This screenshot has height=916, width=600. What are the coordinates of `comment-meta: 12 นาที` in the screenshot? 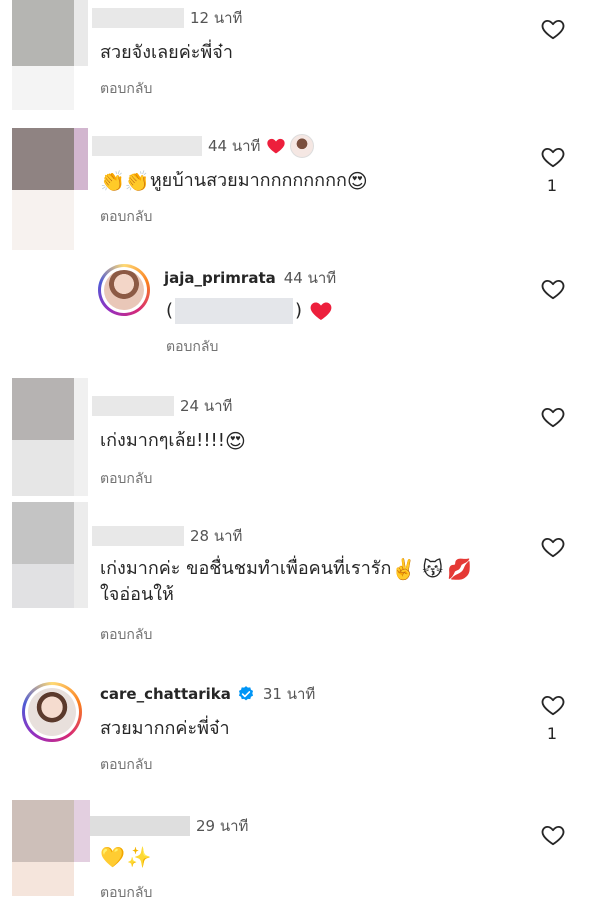 It's located at (167, 18).